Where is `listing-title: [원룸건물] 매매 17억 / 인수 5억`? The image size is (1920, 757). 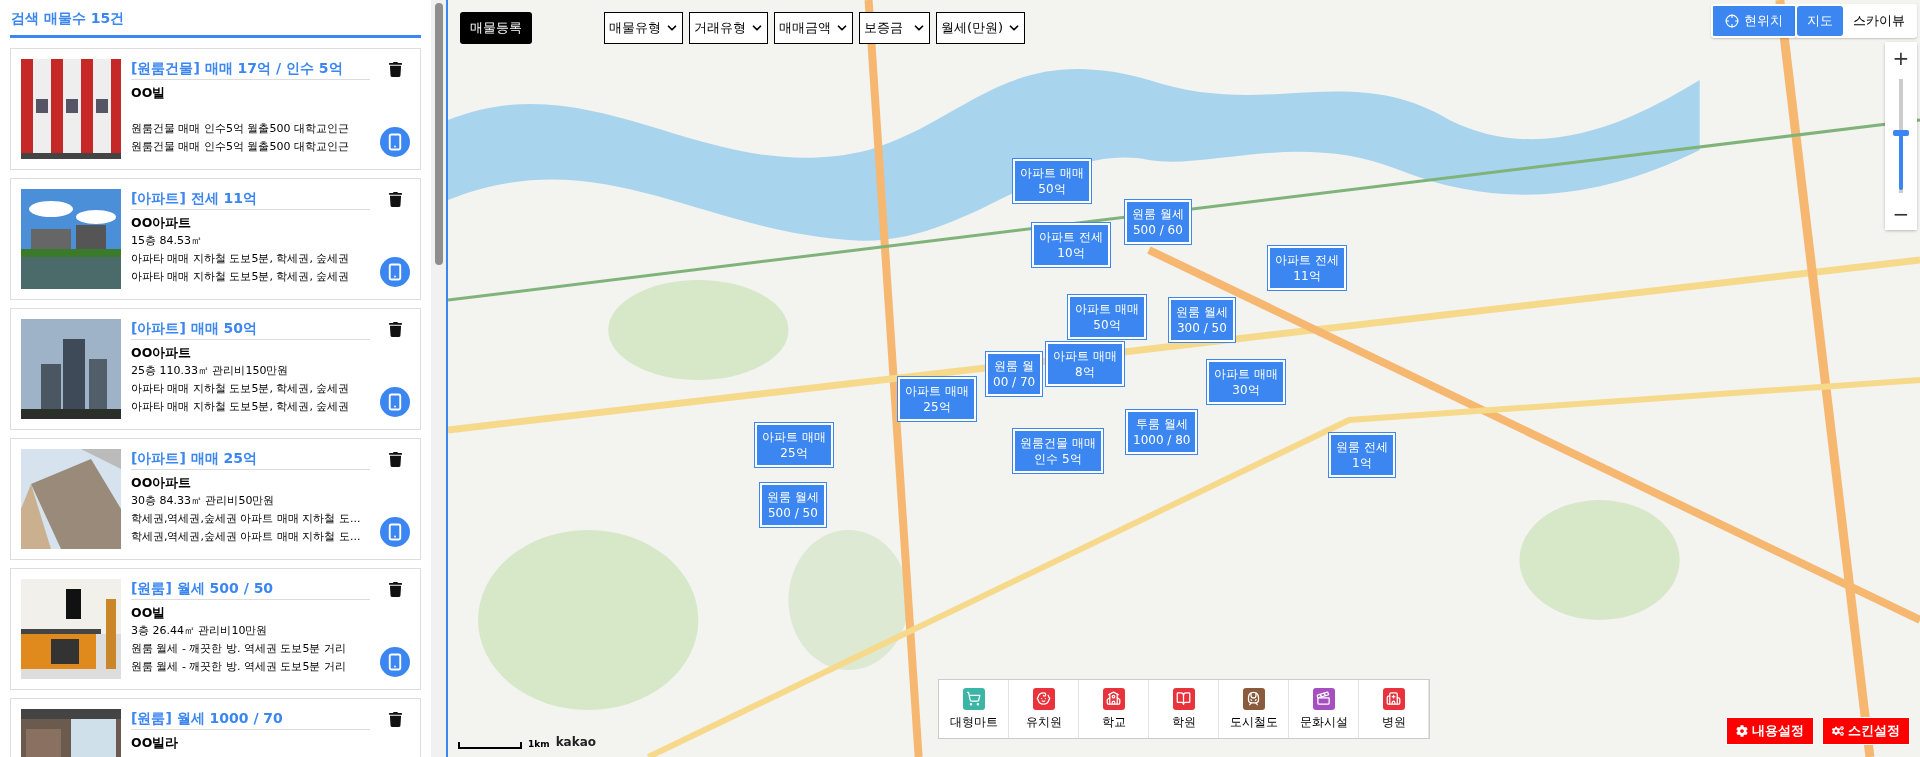 listing-title: [원룸건물] 매매 17억 / 인수 5억 is located at coordinates (250, 69).